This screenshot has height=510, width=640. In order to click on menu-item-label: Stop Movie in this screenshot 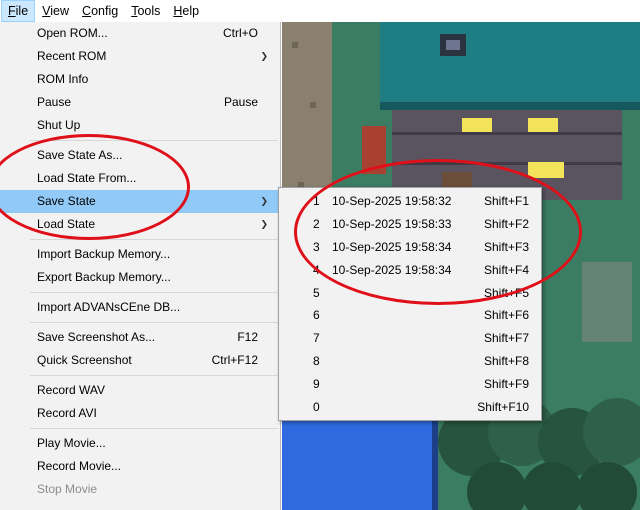, I will do `click(67, 489)`.